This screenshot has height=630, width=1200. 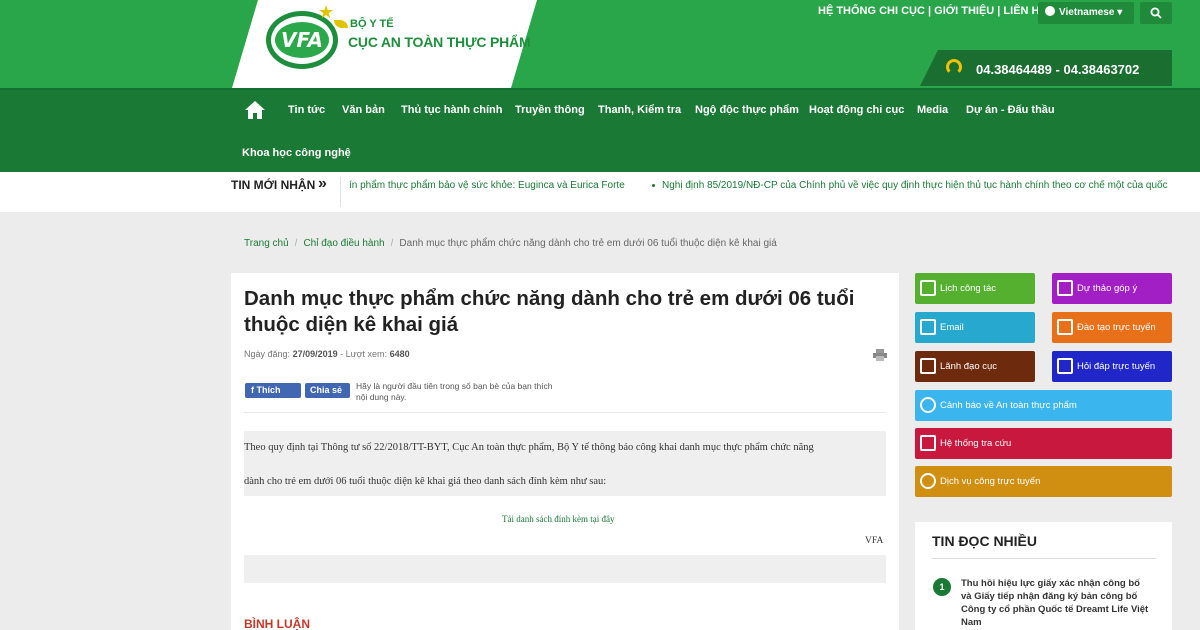 I want to click on nav-item-du-an: Dự án - Đấu thầu, so click(x=1010, y=110).